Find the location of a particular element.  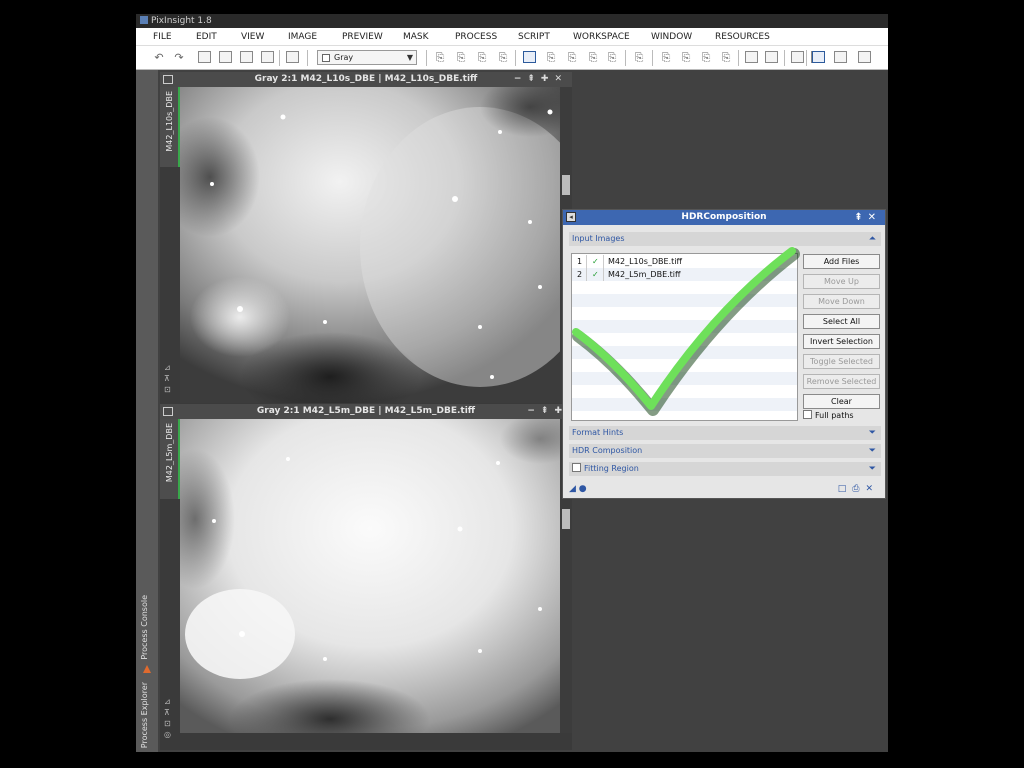

section-title: Fitting Region is located at coordinates (611, 468).